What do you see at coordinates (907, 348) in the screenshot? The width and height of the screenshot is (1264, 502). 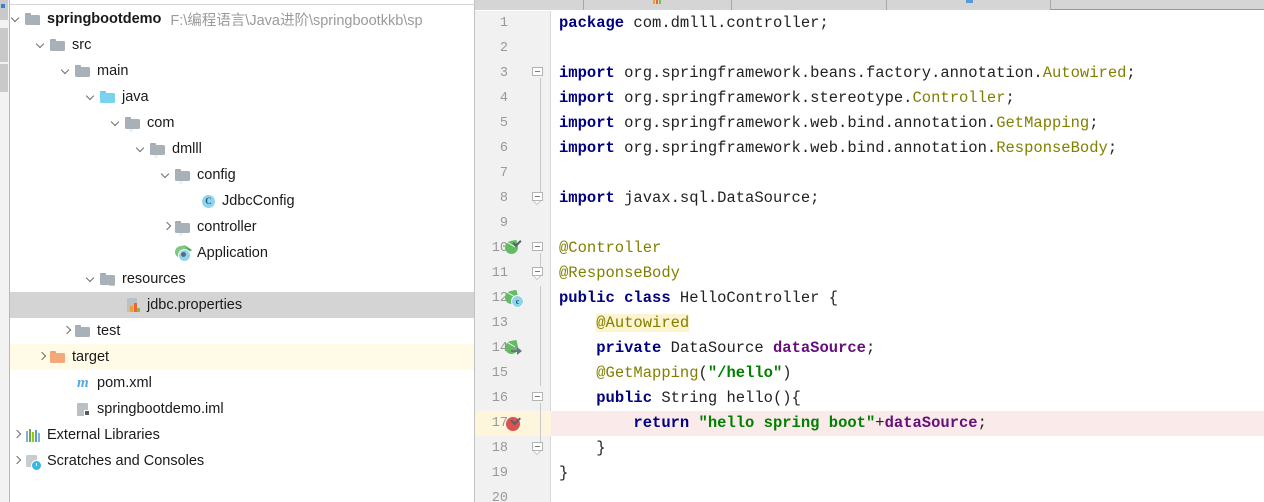 I see `code-line-14: private DataSource dataSource;` at bounding box center [907, 348].